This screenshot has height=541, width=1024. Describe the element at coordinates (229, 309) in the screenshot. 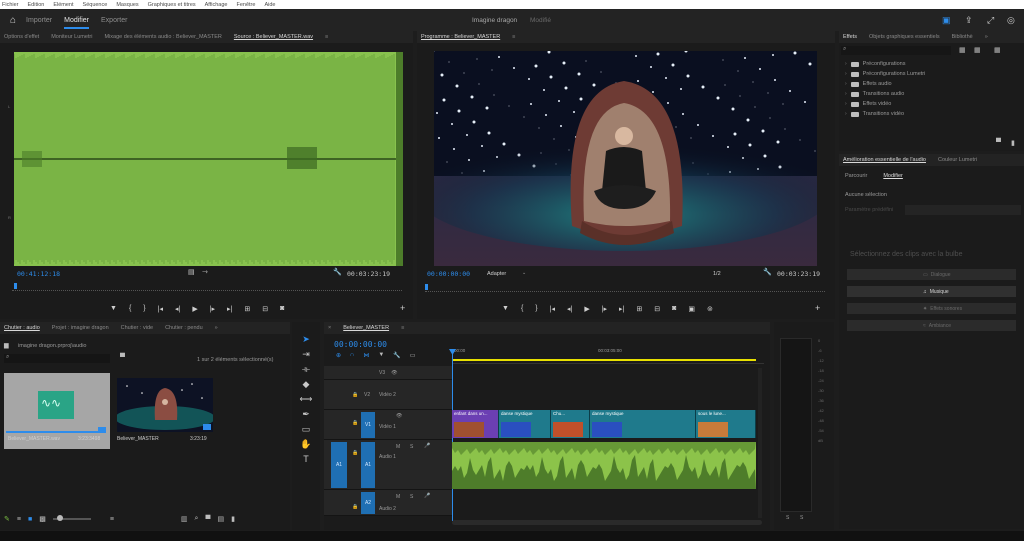

I see `go-to-out-icon: ▸|` at that location.